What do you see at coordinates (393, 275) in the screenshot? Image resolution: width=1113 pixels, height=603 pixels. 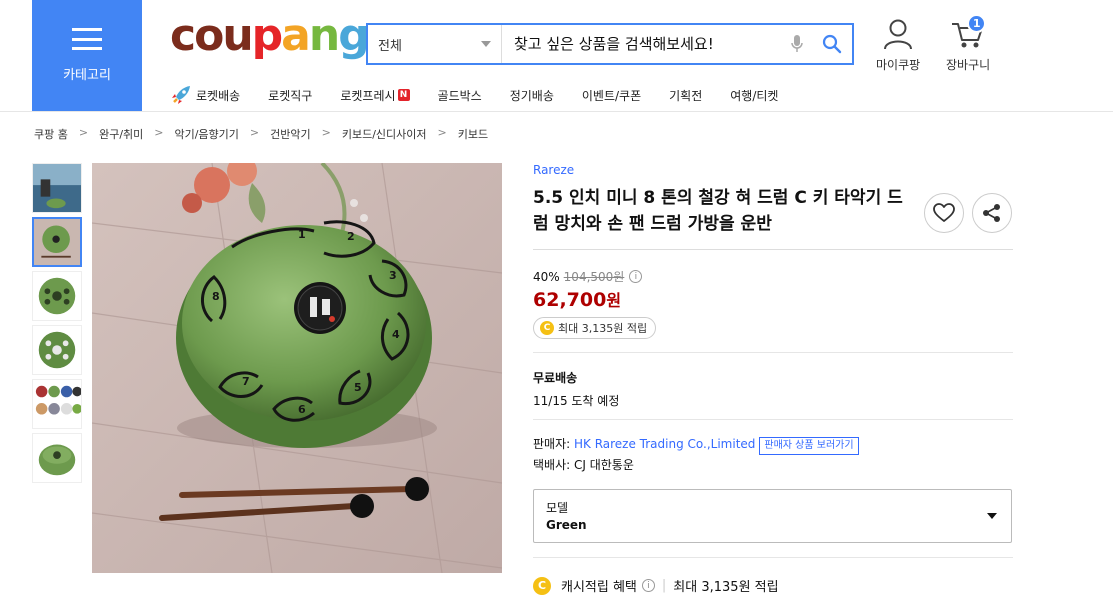 I see `drum-note-label: 3` at bounding box center [393, 275].